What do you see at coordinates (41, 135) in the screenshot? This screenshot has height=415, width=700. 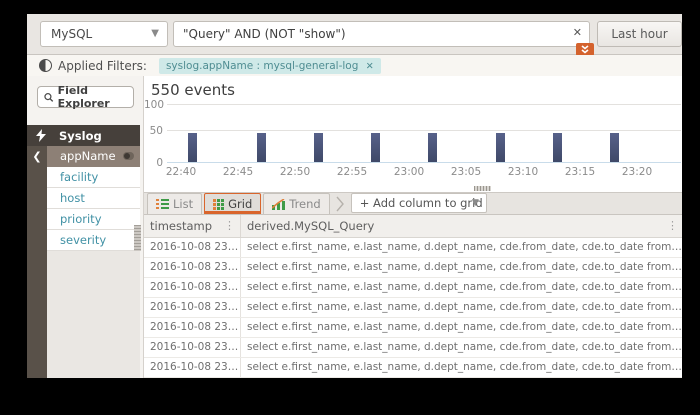 I see `syslog-icon` at bounding box center [41, 135].